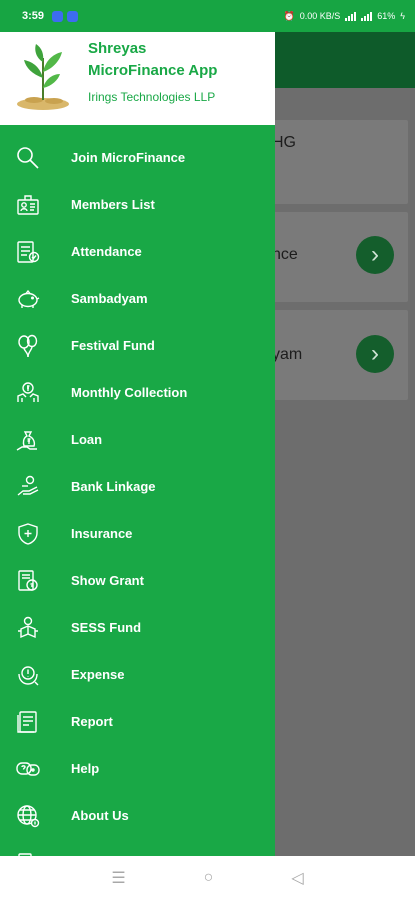  Describe the element at coordinates (28, 628) in the screenshot. I see `fund-icon` at that location.